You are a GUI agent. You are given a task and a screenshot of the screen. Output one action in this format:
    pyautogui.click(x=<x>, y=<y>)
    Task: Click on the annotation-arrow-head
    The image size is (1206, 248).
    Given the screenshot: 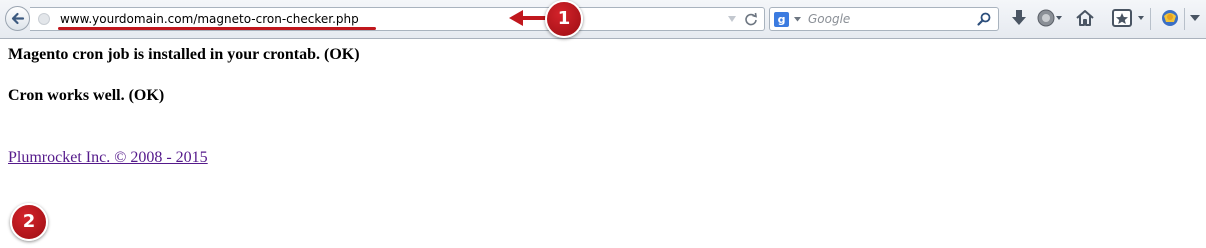 What is the action you would take?
    pyautogui.click(x=516, y=18)
    